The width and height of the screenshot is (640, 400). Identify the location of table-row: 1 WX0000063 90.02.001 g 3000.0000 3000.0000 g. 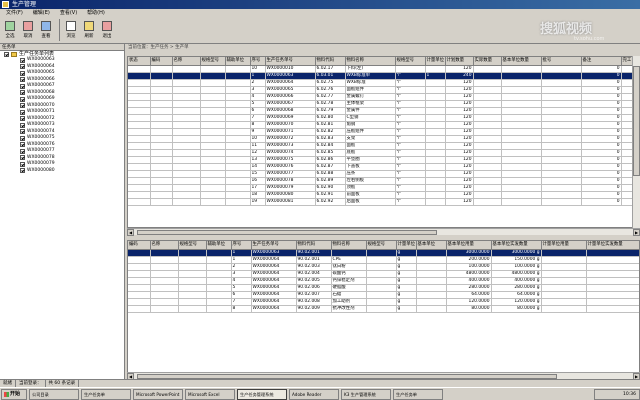
(383, 253).